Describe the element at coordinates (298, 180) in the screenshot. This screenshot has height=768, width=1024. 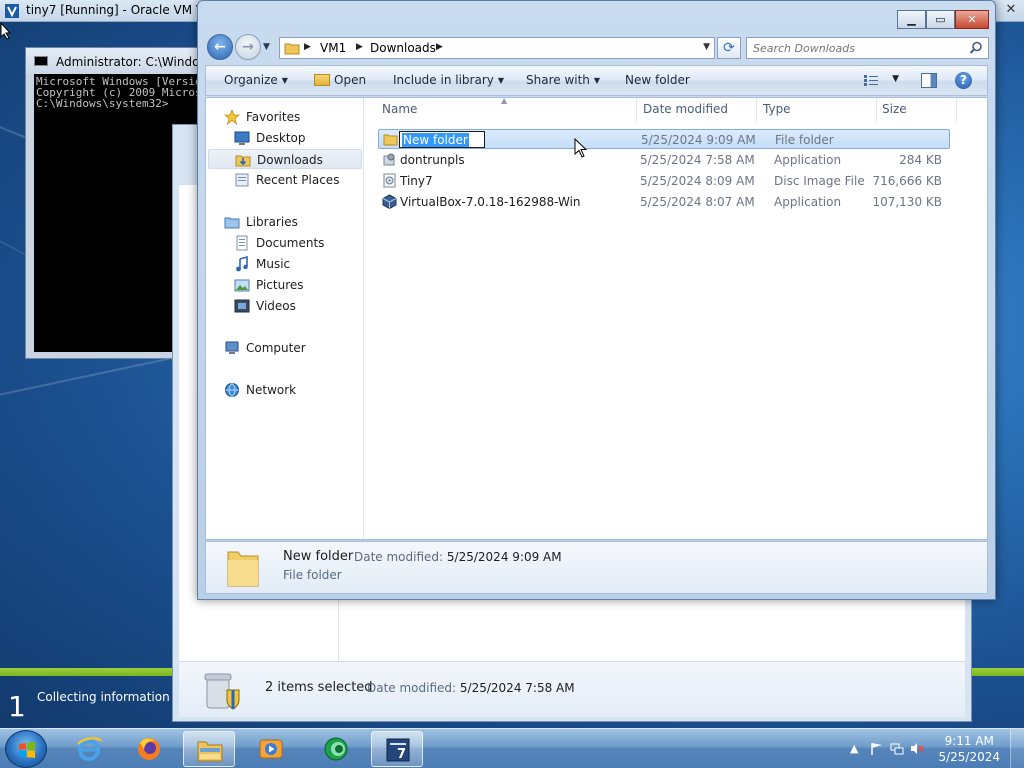
I see `nav-item-recent-places: Recent Places` at that location.